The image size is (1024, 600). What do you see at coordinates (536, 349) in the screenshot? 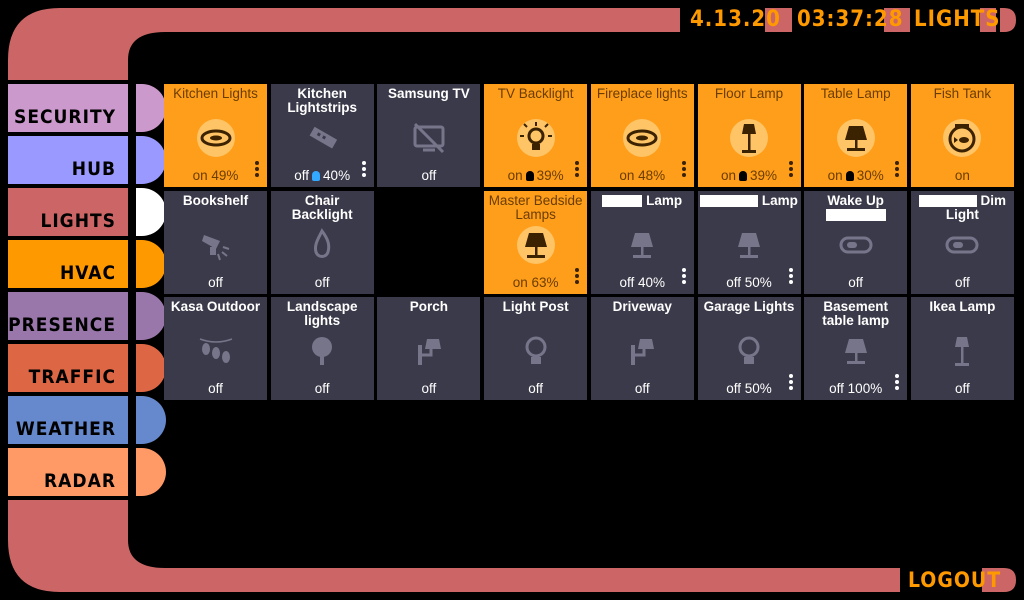
I see `tile-light-post: Light Post off` at bounding box center [536, 349].